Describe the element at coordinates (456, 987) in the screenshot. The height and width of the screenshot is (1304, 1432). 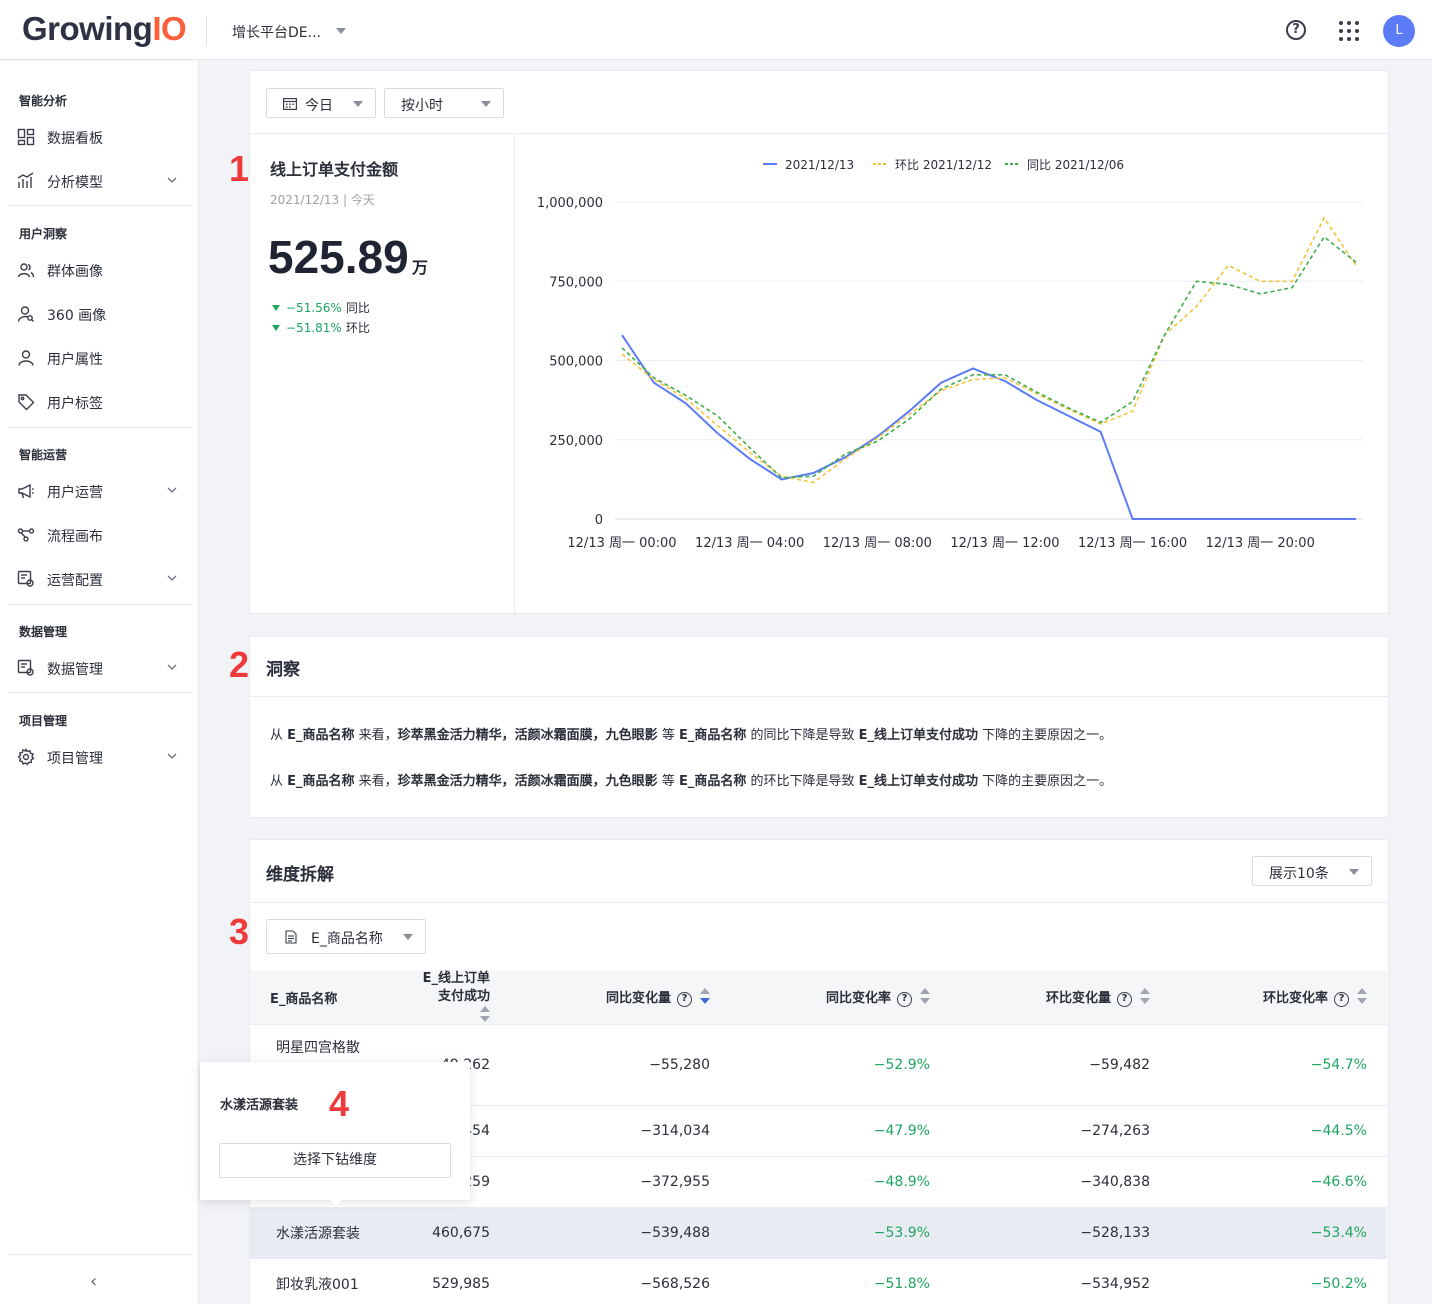
I see `column-label: E_线上订单 支付成功` at that location.